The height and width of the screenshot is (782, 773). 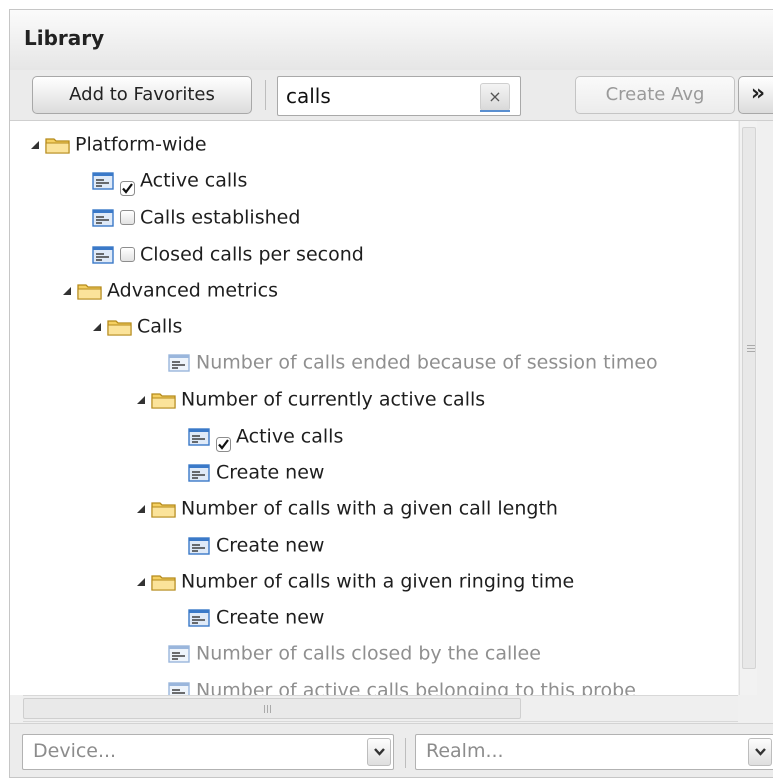 What do you see at coordinates (655, 95) in the screenshot?
I see `create-avg-button: Create Avg` at bounding box center [655, 95].